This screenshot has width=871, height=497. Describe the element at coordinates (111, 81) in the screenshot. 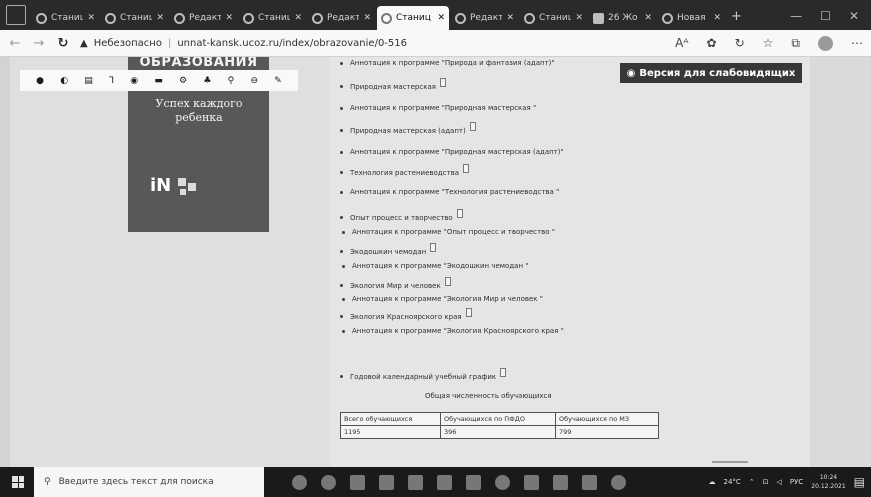

I see `a11y-font-icon: Ꞁ` at that location.